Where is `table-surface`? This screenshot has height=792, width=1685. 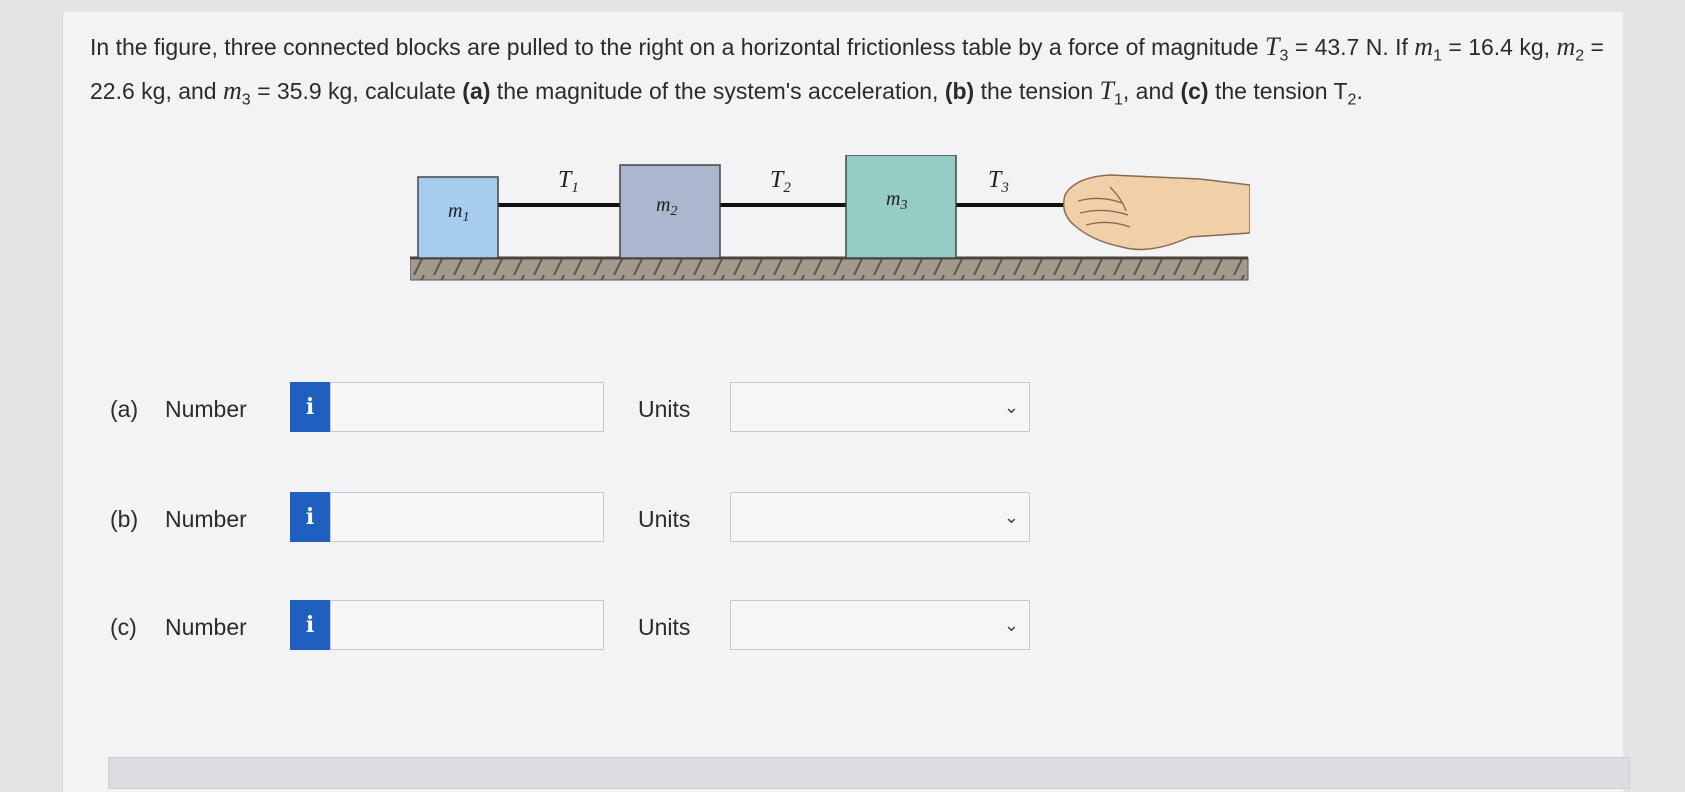 table-surface is located at coordinates (829, 269).